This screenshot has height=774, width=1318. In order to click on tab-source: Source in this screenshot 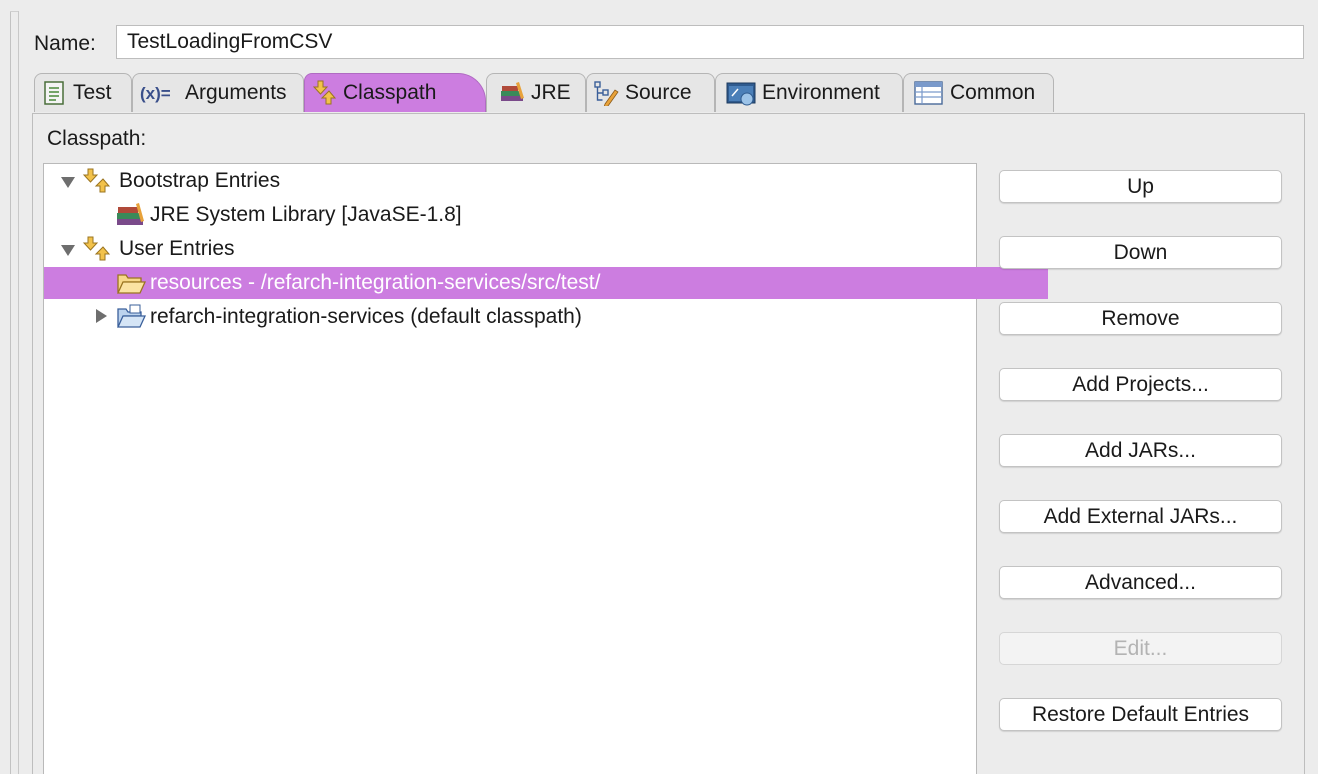, I will do `click(650, 92)`.